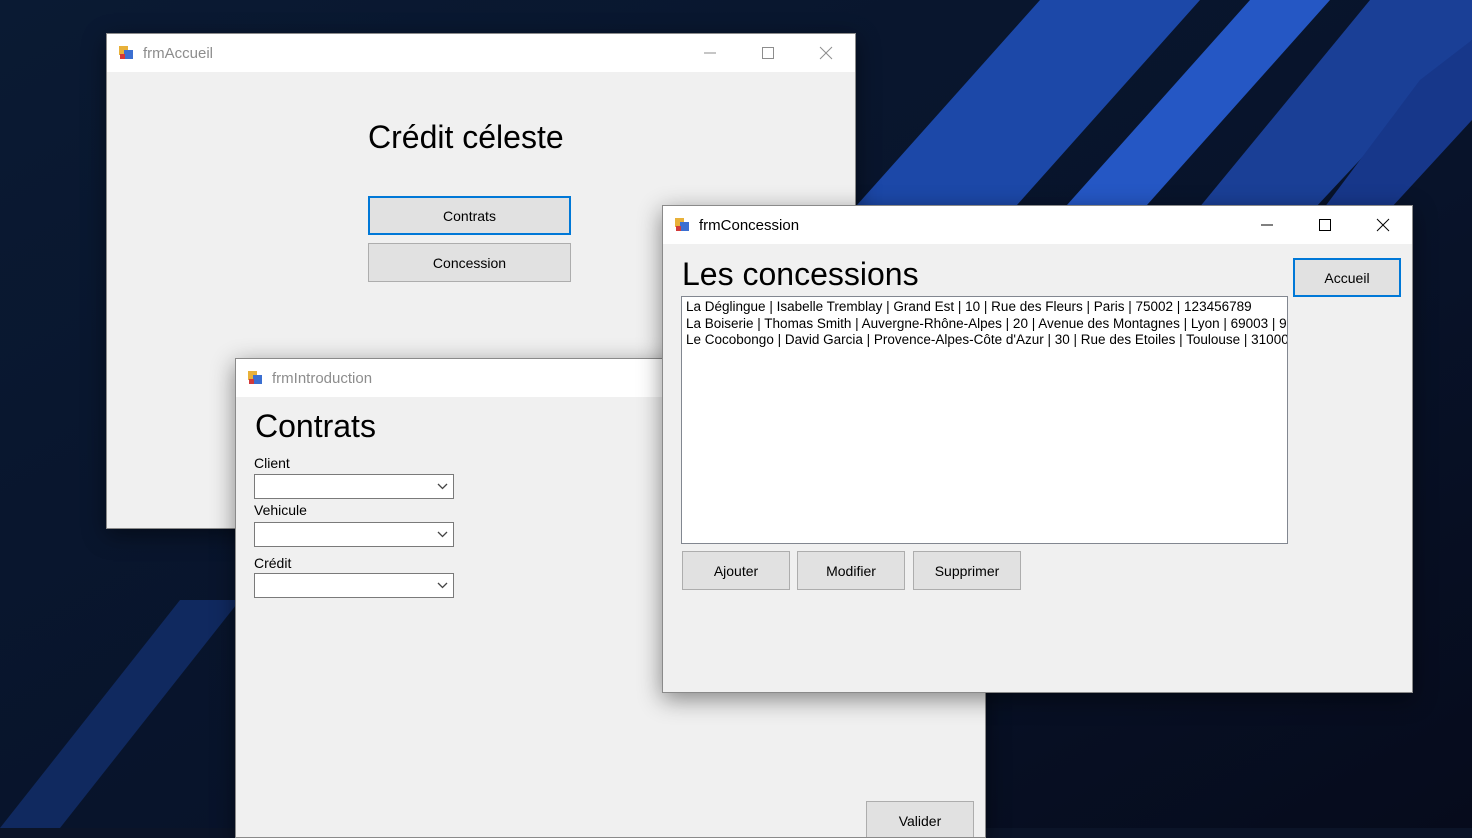  What do you see at coordinates (851, 570) in the screenshot?
I see `modifier-button: Modifier` at bounding box center [851, 570].